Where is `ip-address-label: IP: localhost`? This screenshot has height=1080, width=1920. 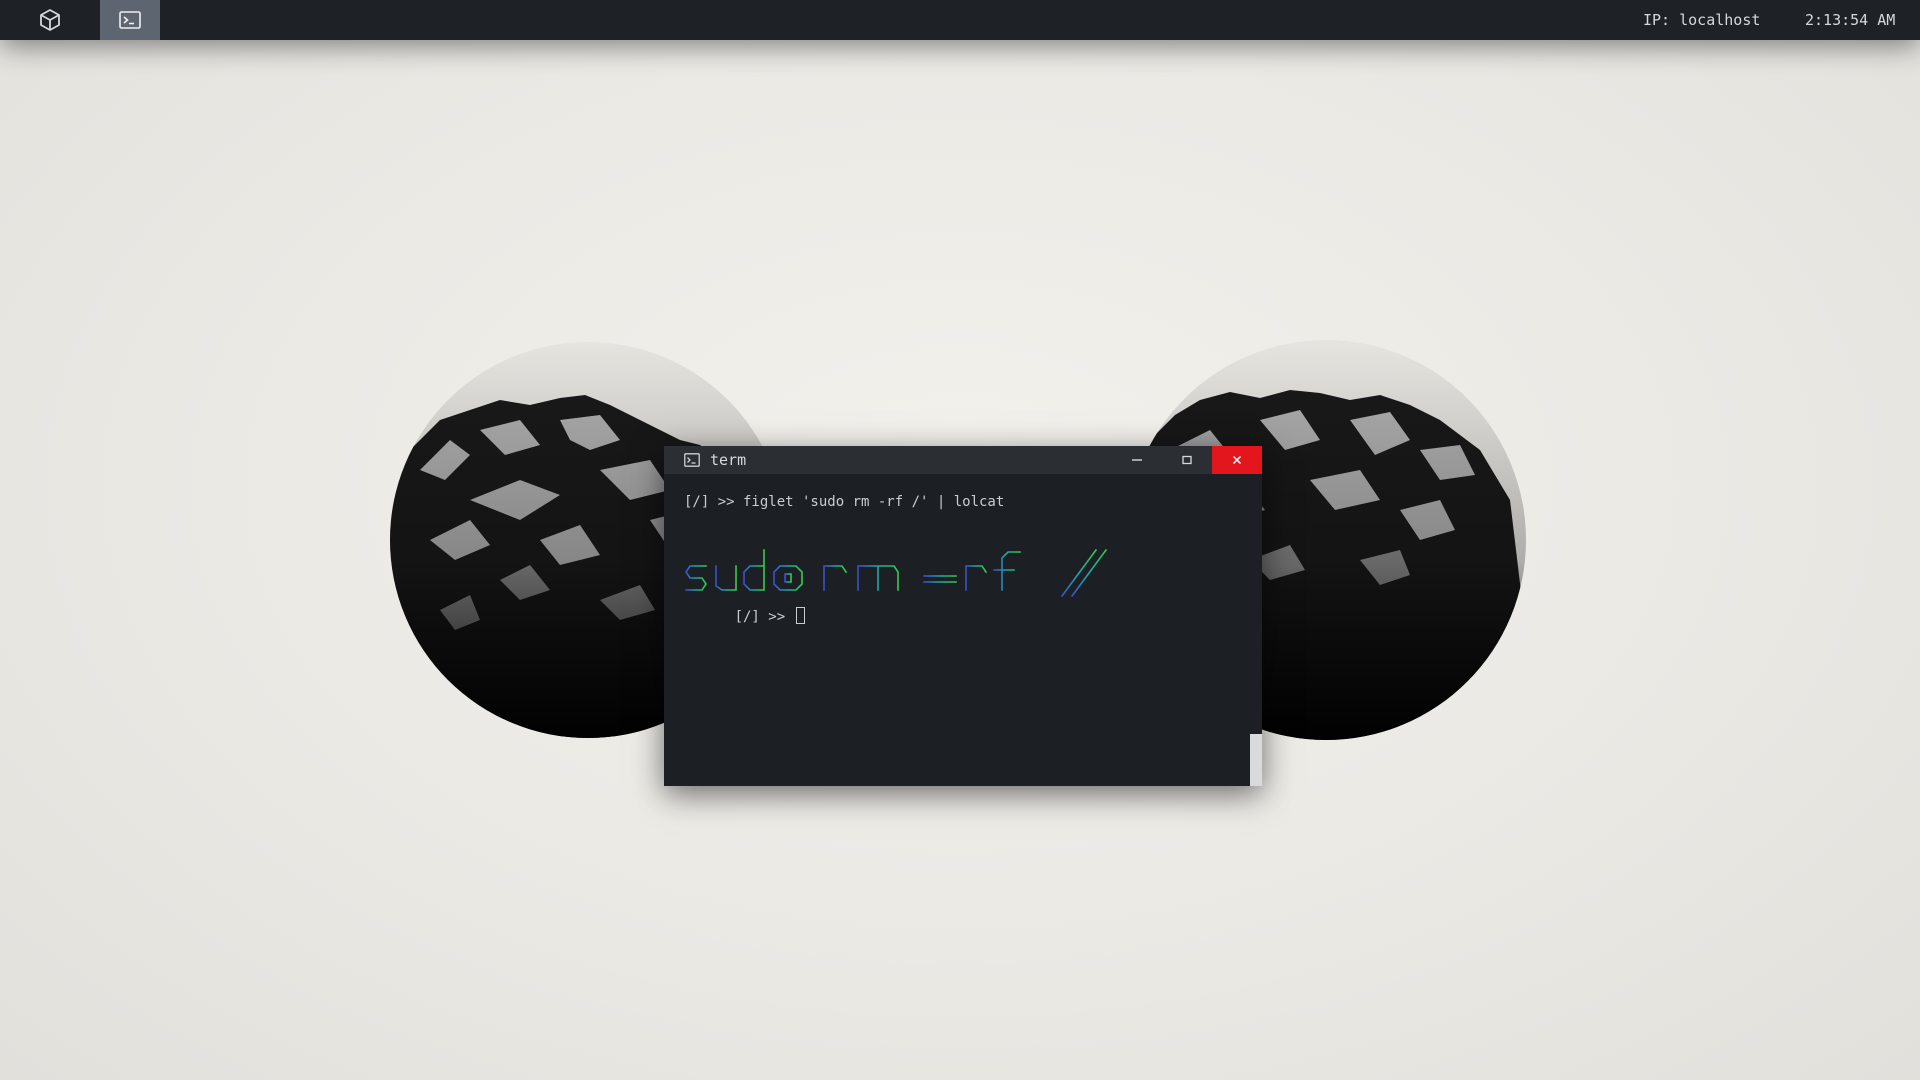
ip-address-label: IP: localhost is located at coordinates (1702, 20).